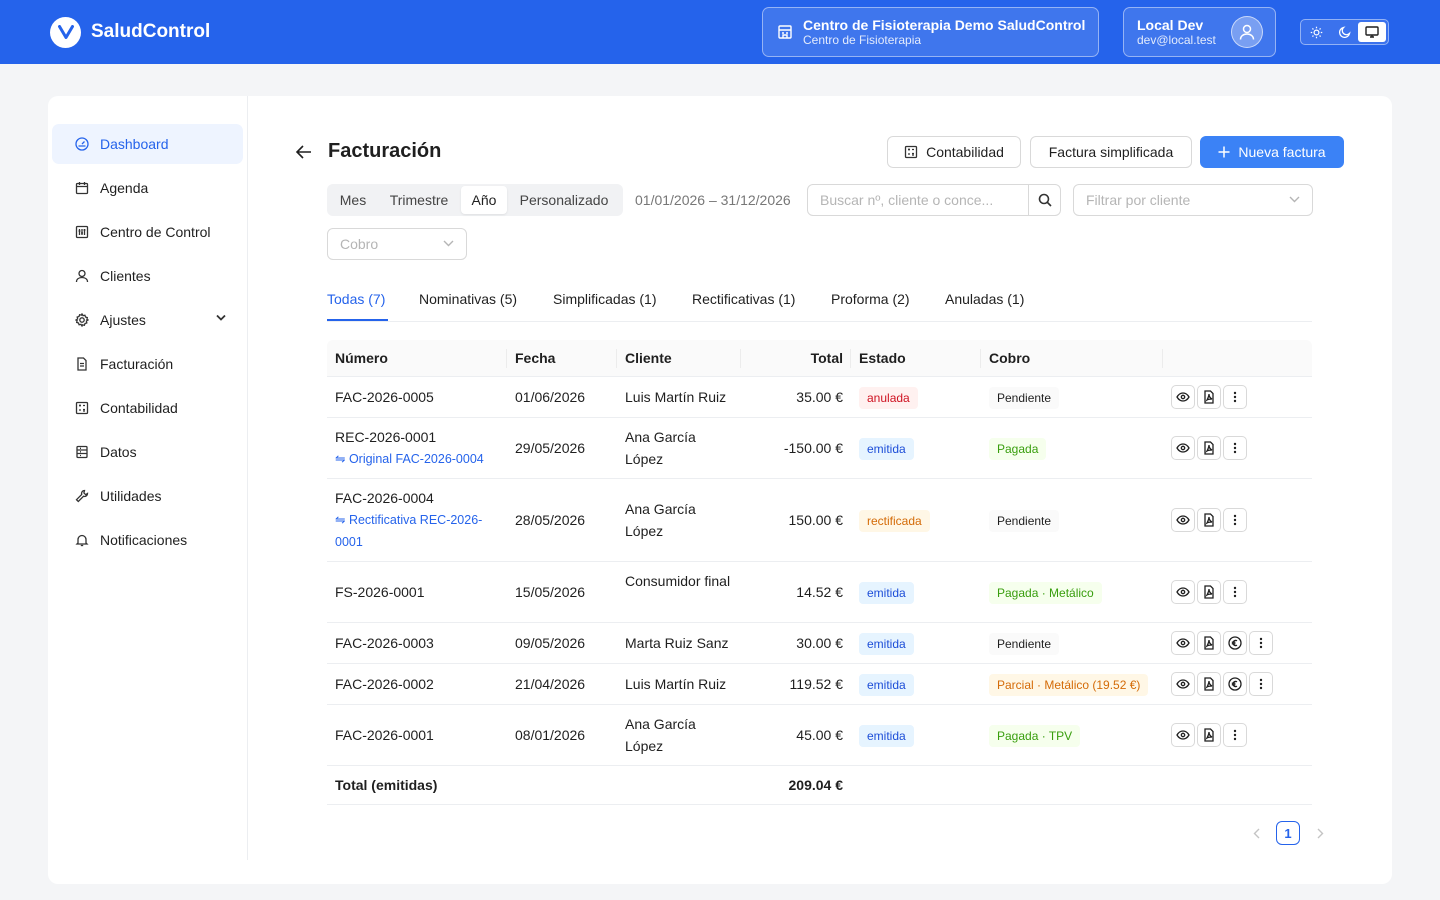 The height and width of the screenshot is (900, 1440). Describe the element at coordinates (1222, 643) in the screenshot. I see `row-actions` at that location.